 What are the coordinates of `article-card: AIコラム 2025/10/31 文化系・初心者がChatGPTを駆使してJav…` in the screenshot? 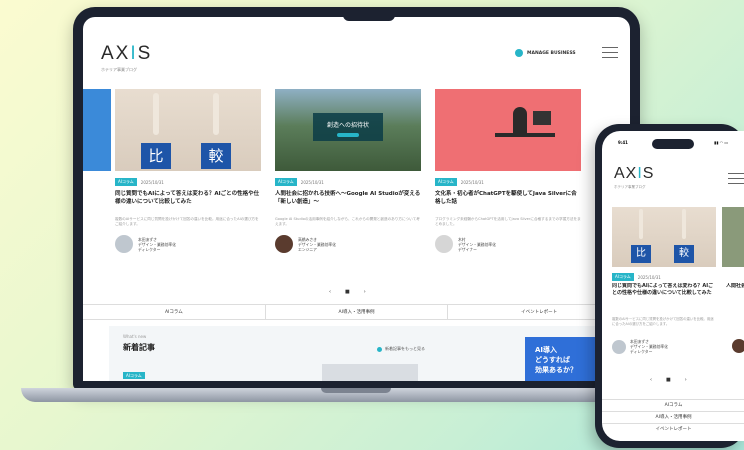 It's located at (508, 171).